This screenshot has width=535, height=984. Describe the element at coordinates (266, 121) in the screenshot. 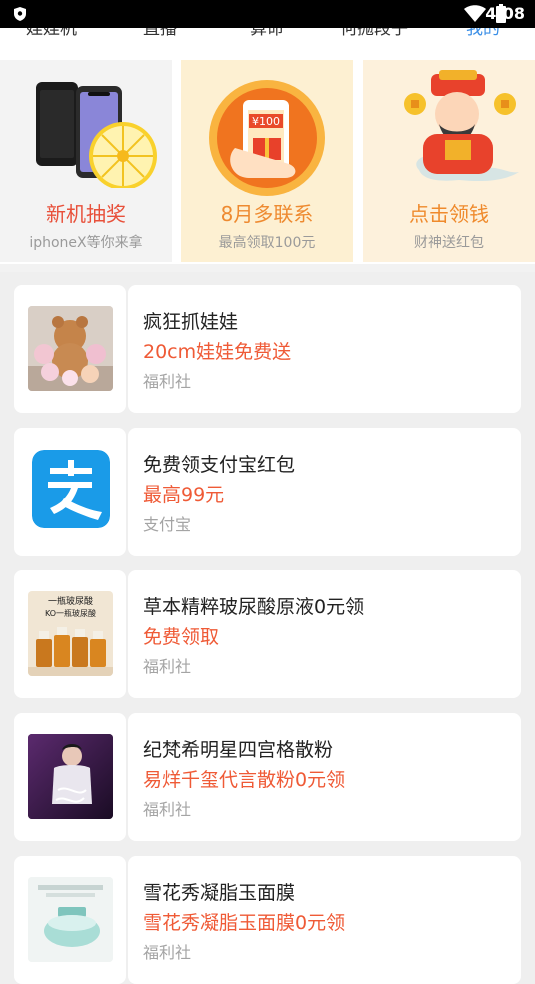

I see `svg-text: ¥100` at that location.